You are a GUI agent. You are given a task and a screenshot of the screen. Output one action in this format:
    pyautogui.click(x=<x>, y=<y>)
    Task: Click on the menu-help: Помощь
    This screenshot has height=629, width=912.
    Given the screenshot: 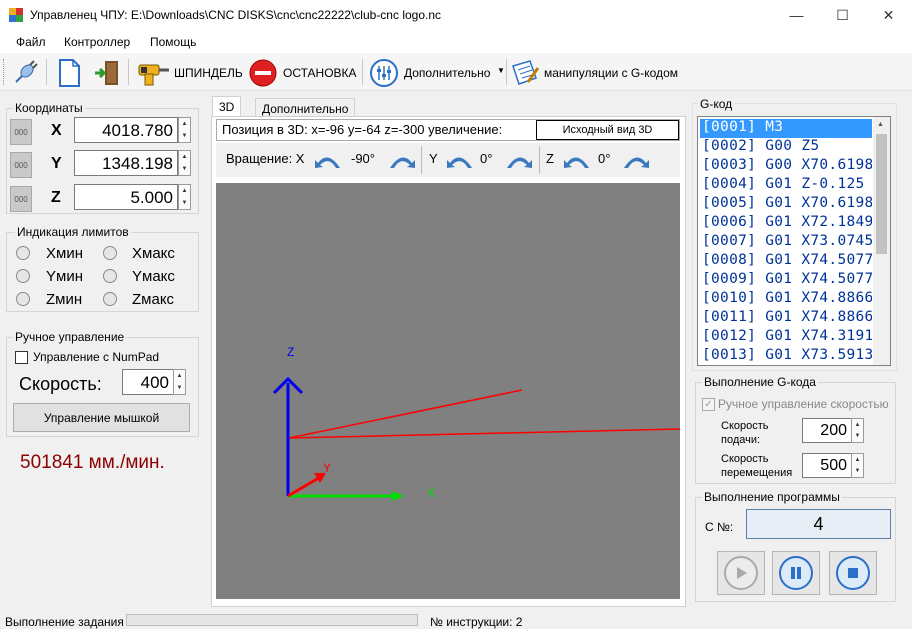 What is the action you would take?
    pyautogui.click(x=173, y=42)
    